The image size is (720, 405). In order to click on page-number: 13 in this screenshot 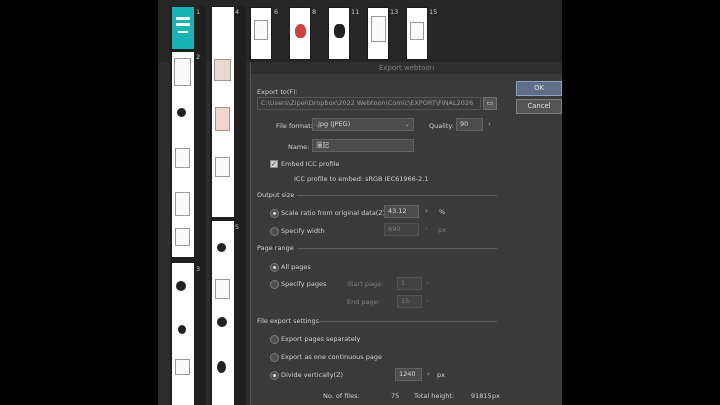, I will do `click(394, 12)`.